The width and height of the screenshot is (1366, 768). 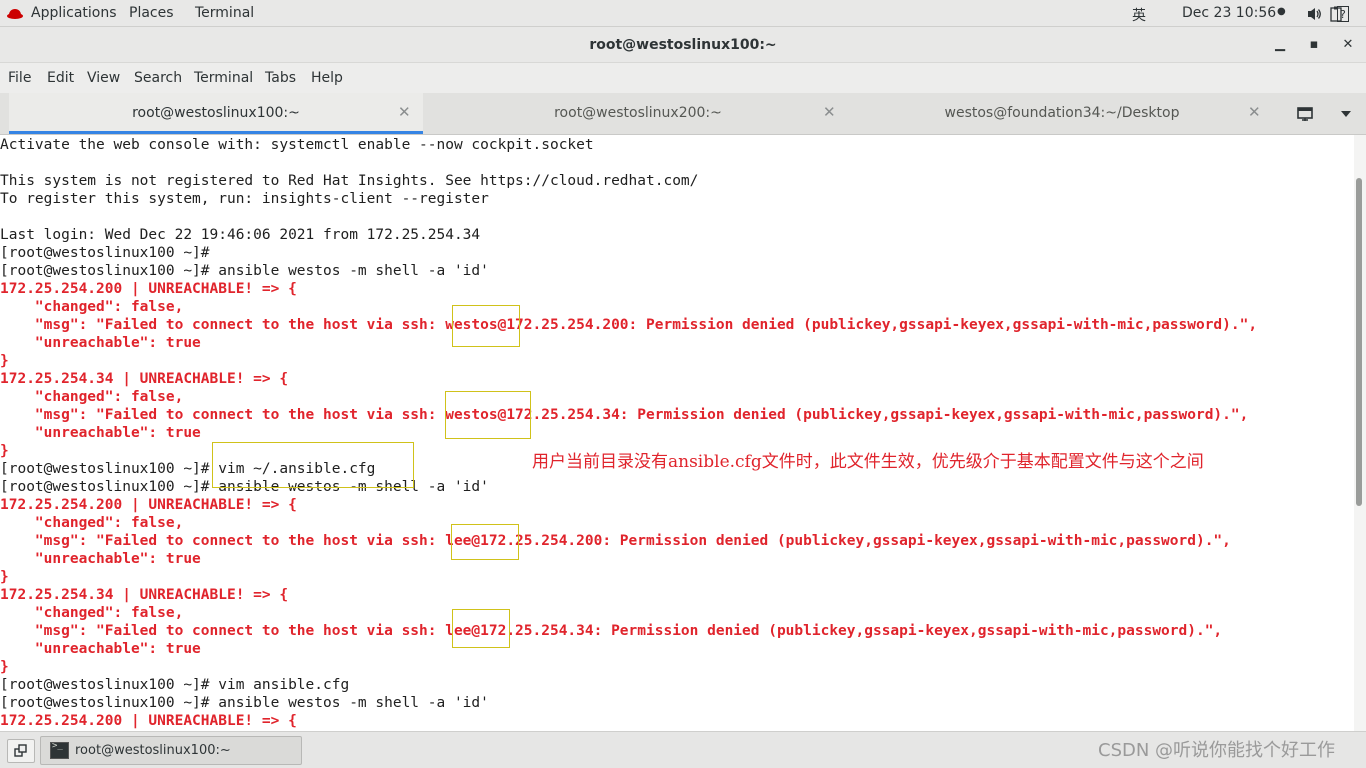 What do you see at coordinates (1229, 13) in the screenshot?
I see `clock: Dec 23 10:56` at bounding box center [1229, 13].